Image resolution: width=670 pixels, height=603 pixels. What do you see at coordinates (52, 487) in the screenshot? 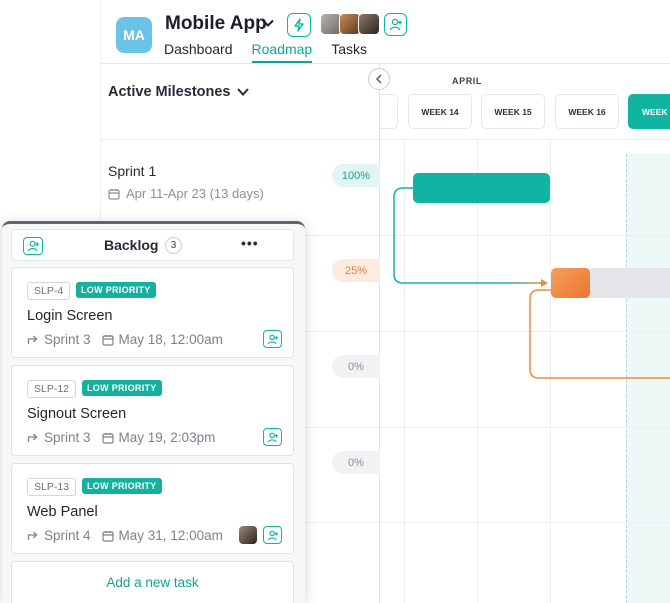
I see `task-id: SLP-13` at bounding box center [52, 487].